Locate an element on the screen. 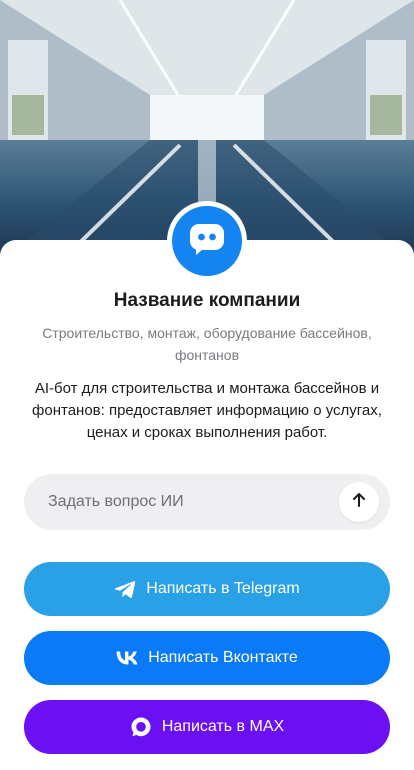 This screenshot has height=770, width=414. telegram-icon is located at coordinates (125, 589).